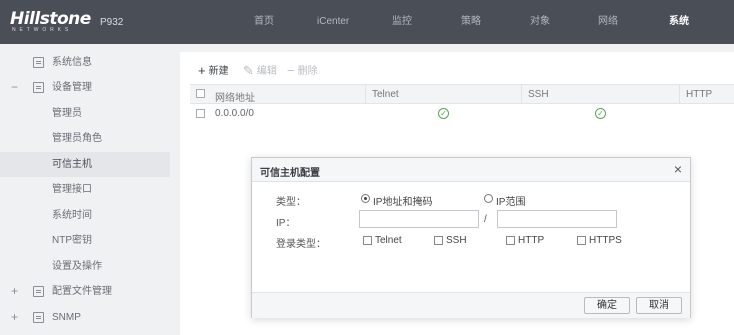 Image resolution: width=734 pixels, height=335 pixels. What do you see at coordinates (699, 94) in the screenshot?
I see `col-http: HTTP` at bounding box center [699, 94].